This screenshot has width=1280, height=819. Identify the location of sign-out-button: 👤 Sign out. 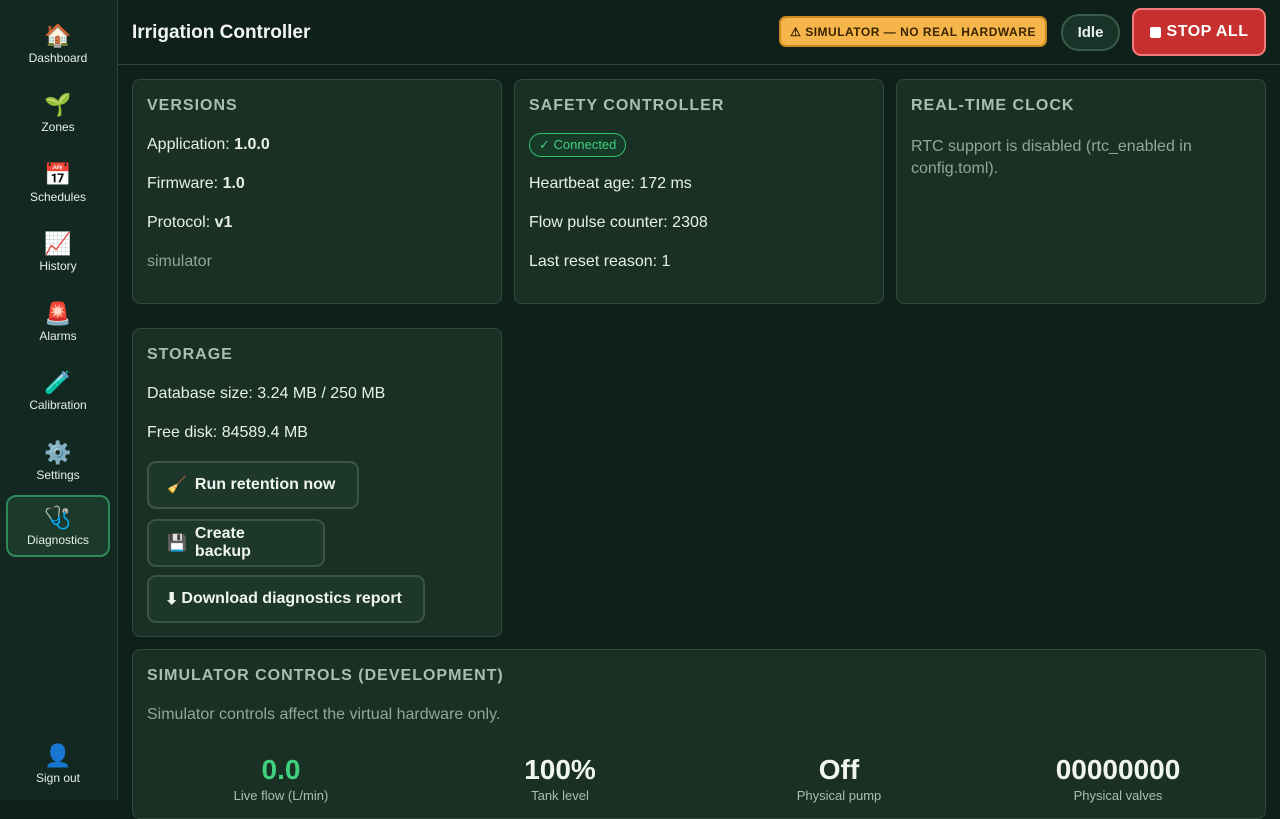
(58, 764).